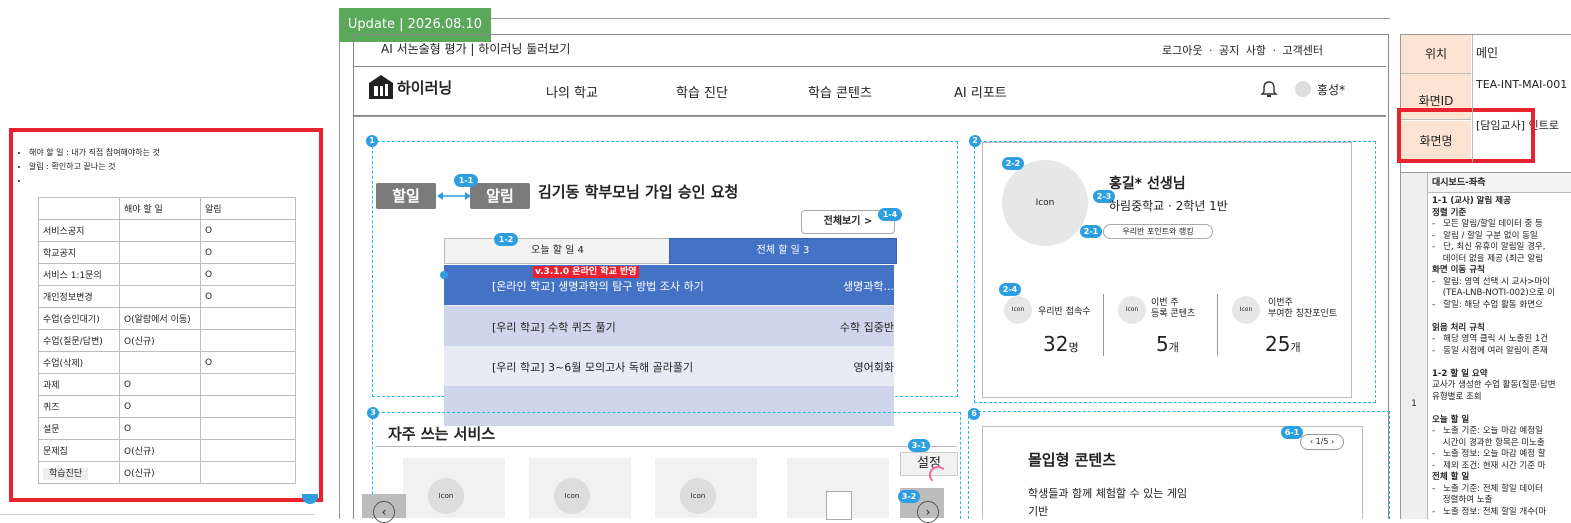  Describe the element at coordinates (928, 512) in the screenshot. I see `chevron-right-icon: ›` at that location.